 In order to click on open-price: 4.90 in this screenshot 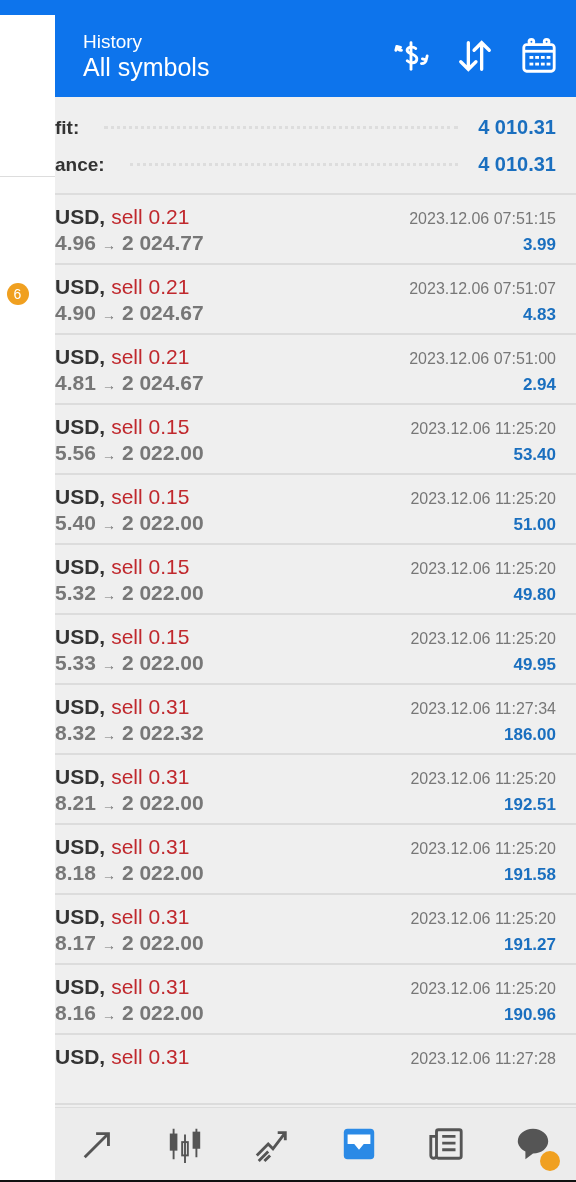, I will do `click(75, 313)`.